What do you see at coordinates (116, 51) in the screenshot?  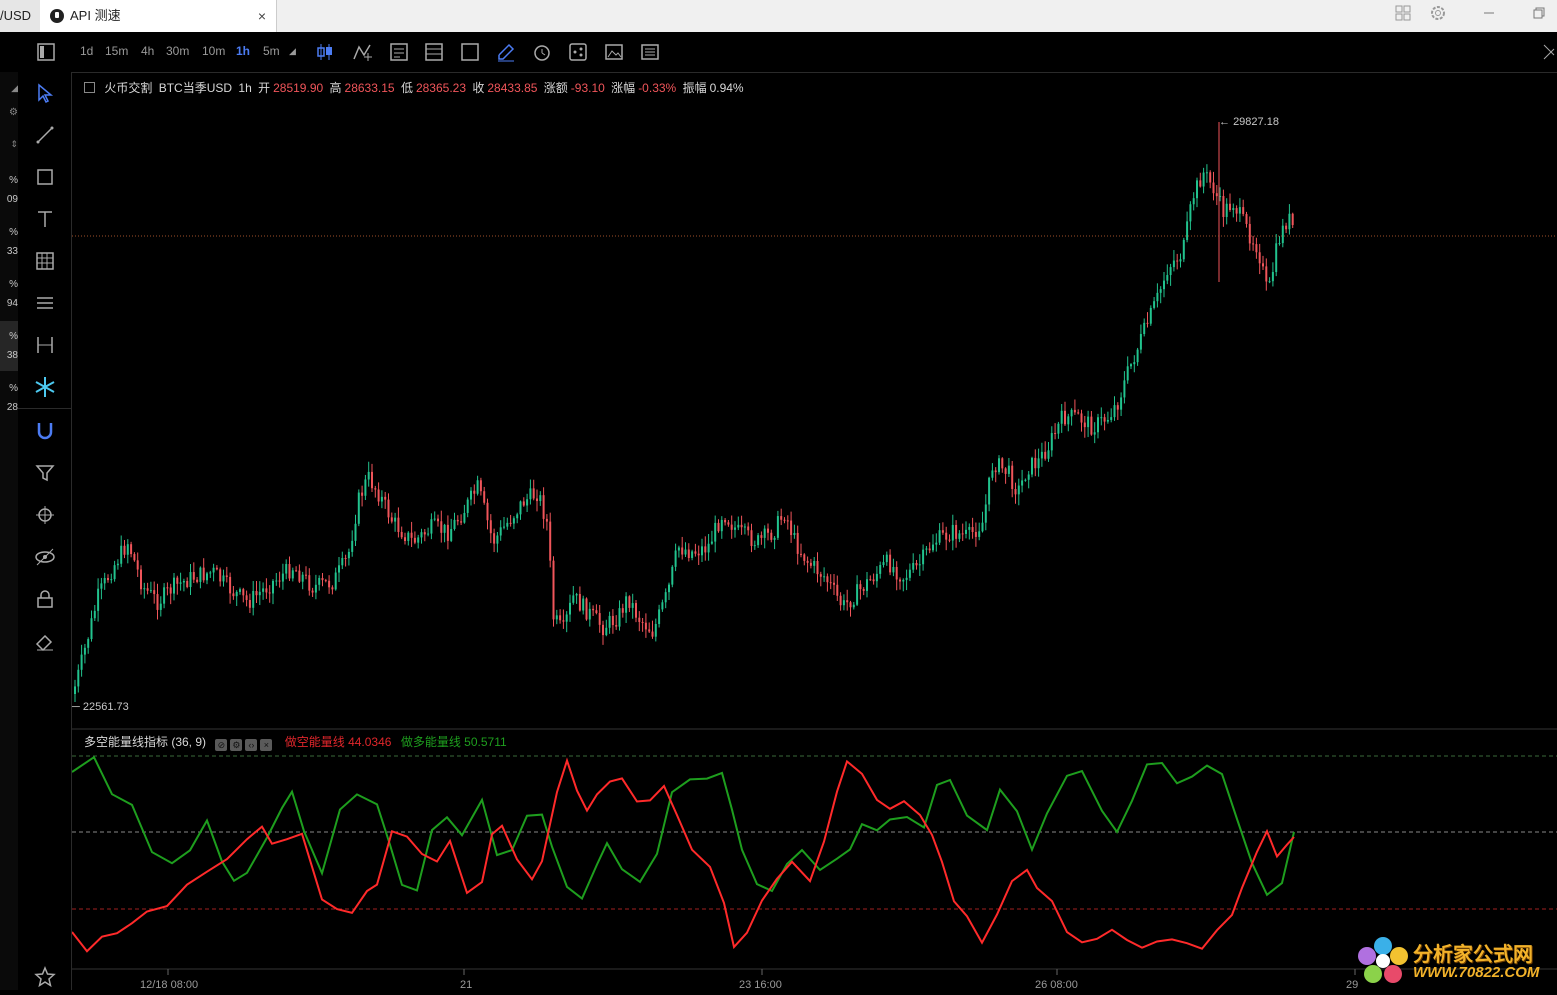 I see `timeframe-15m: 15m` at bounding box center [116, 51].